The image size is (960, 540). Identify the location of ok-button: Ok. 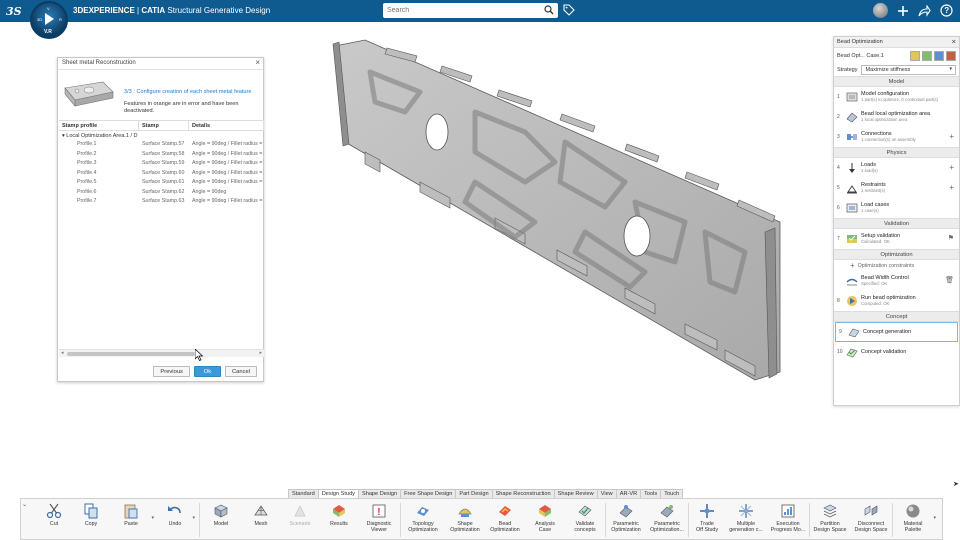
(207, 371).